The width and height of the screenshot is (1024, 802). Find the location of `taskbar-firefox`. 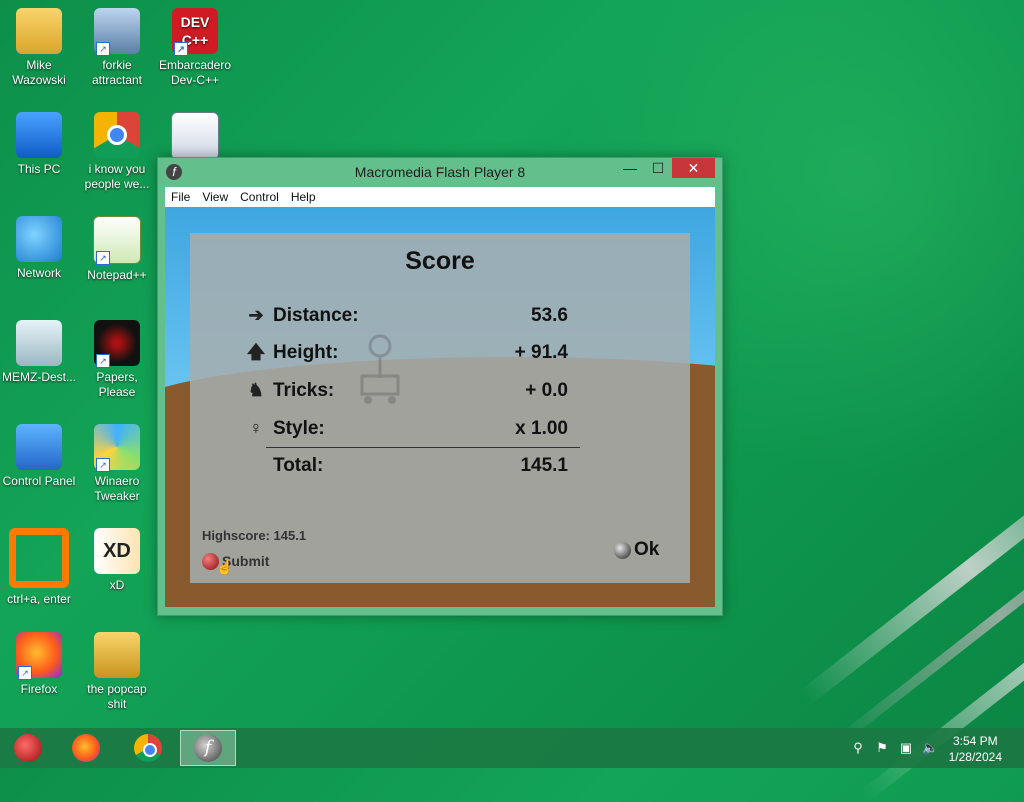

taskbar-firefox is located at coordinates (86, 748).